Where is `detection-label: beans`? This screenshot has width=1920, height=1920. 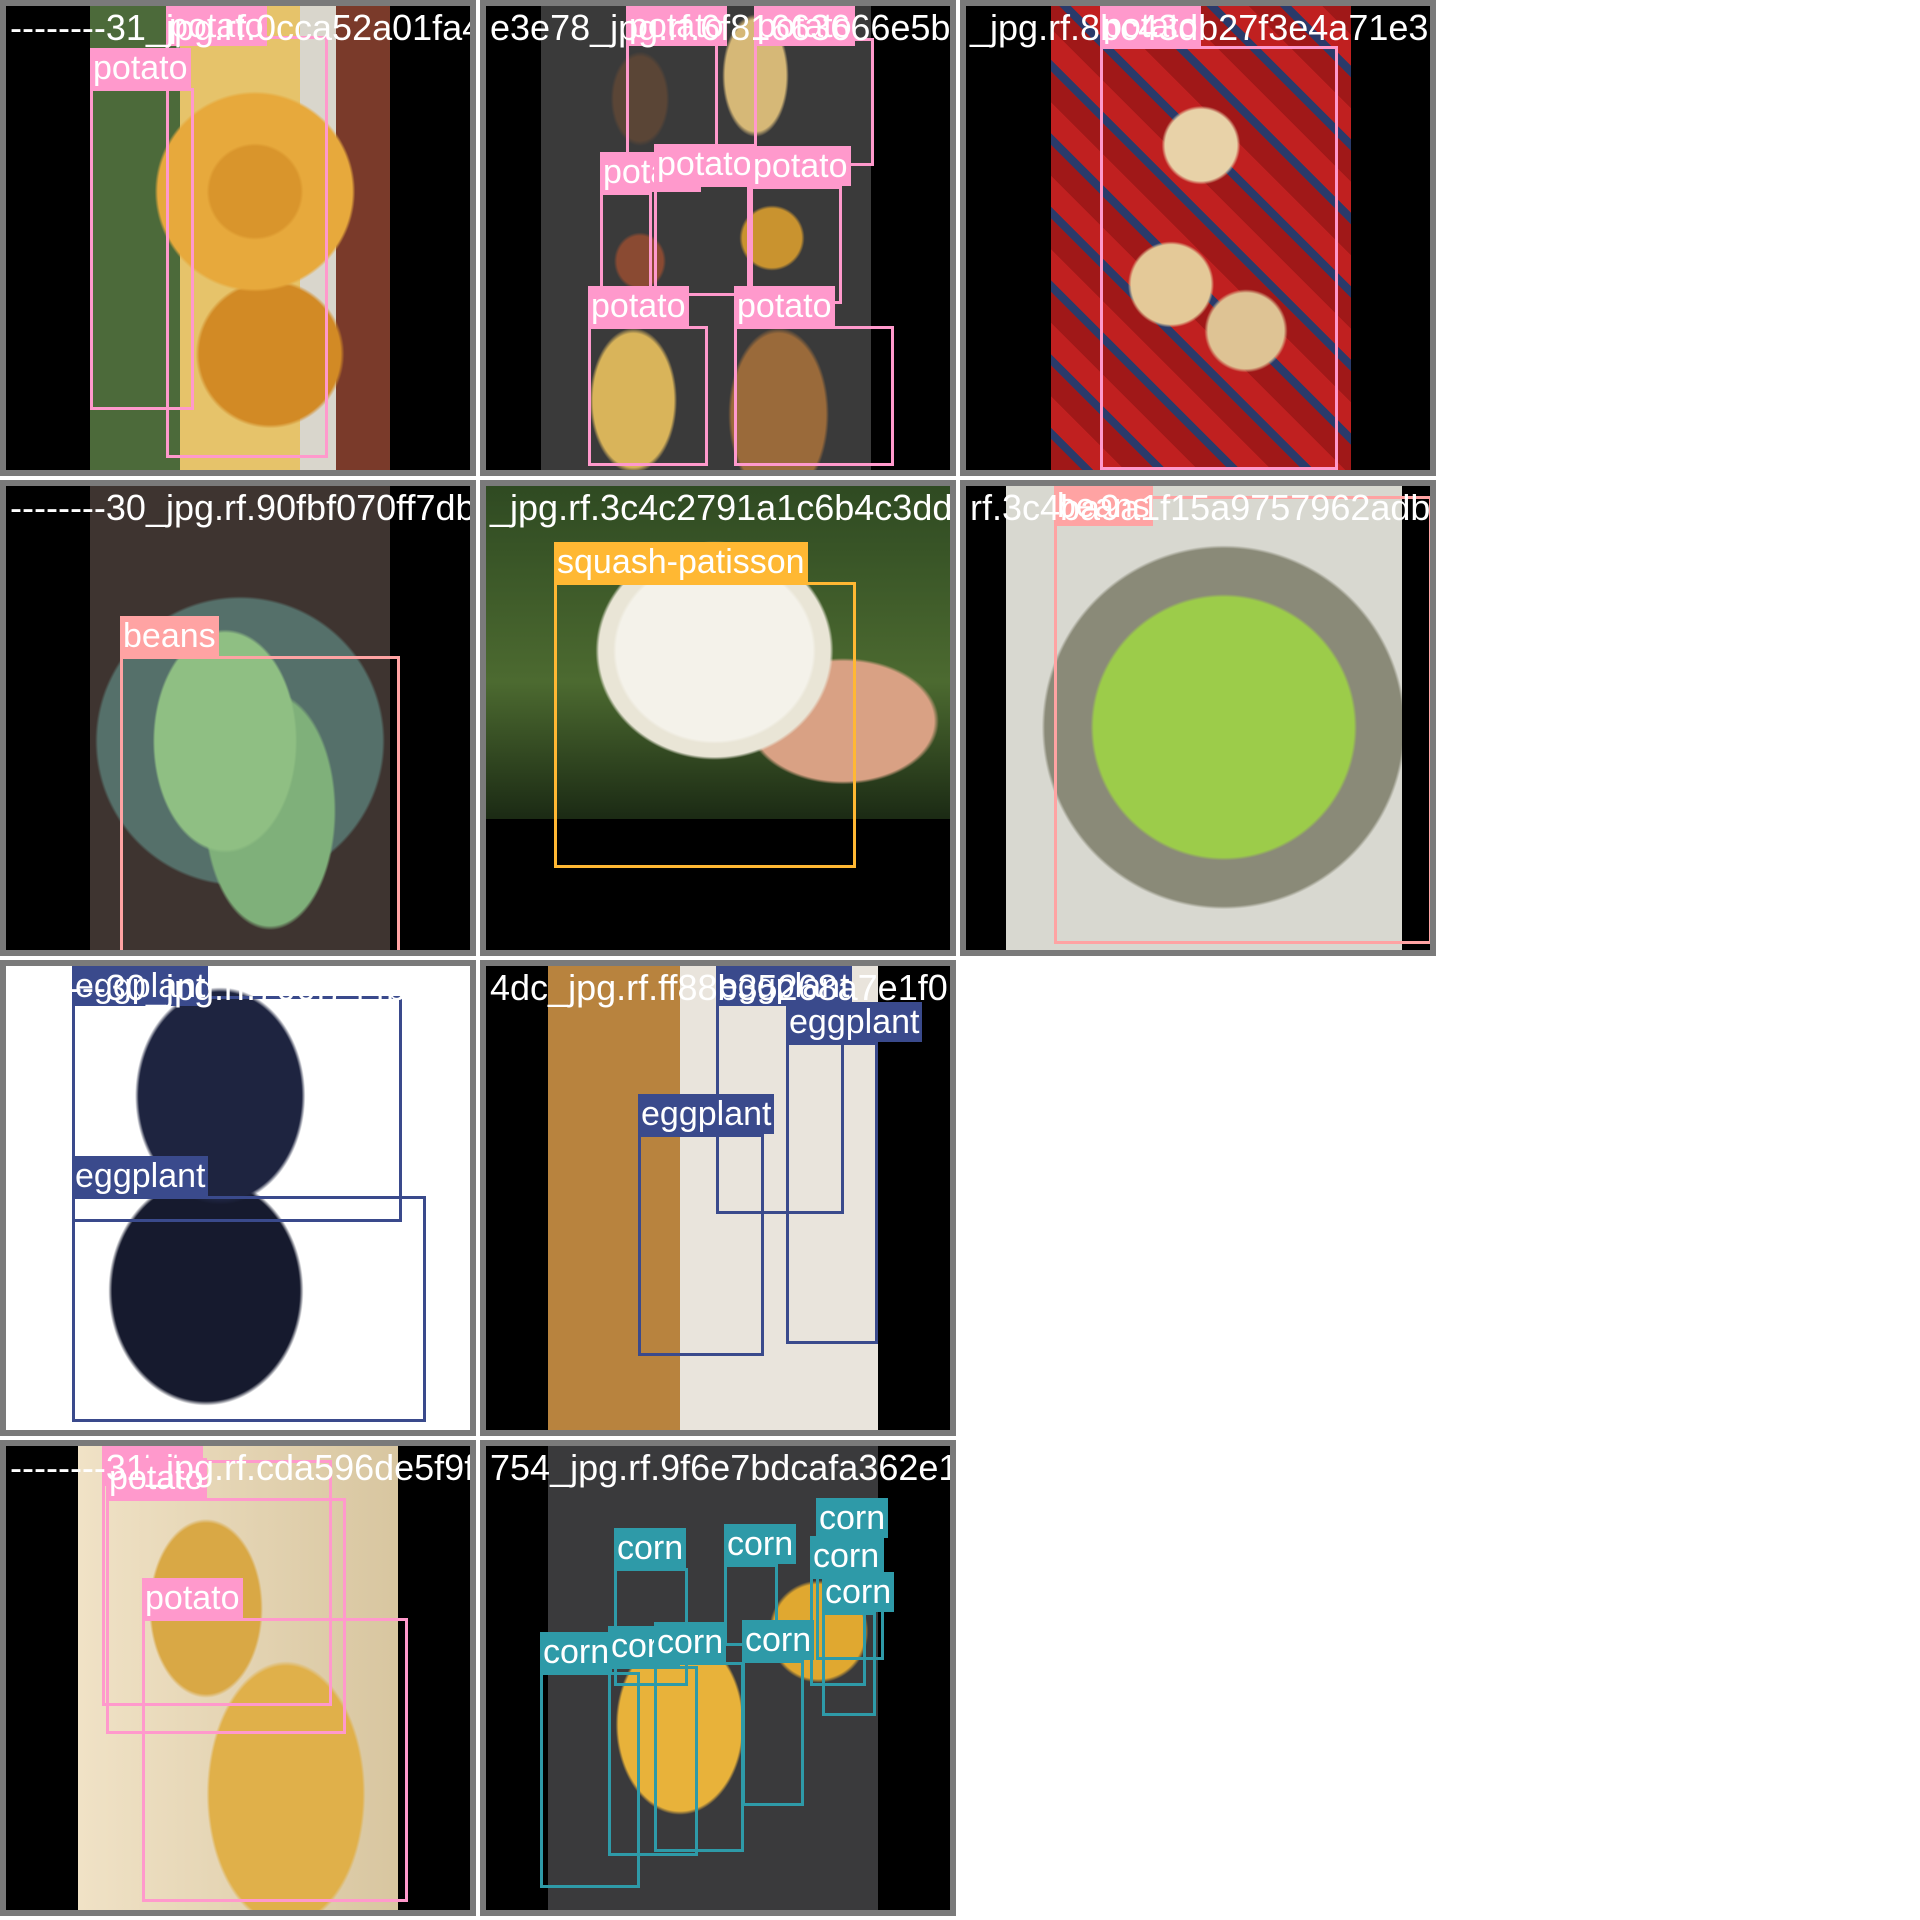
detection-label: beans is located at coordinates (169, 636).